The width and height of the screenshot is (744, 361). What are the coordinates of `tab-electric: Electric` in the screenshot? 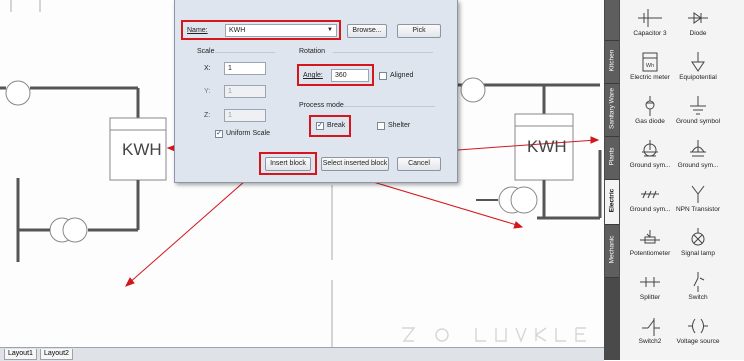 It's located at (612, 202).